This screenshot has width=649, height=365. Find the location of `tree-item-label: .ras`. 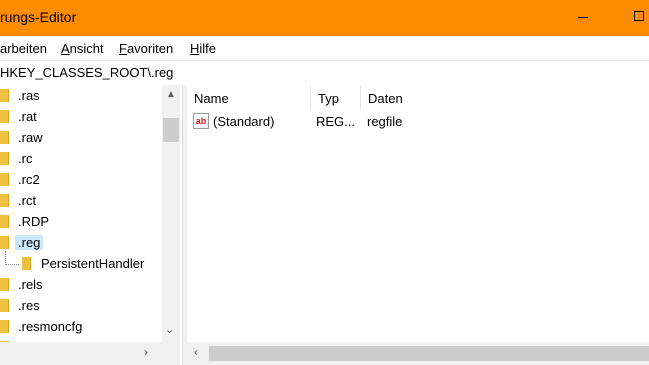

tree-item-label: .ras is located at coordinates (29, 95).